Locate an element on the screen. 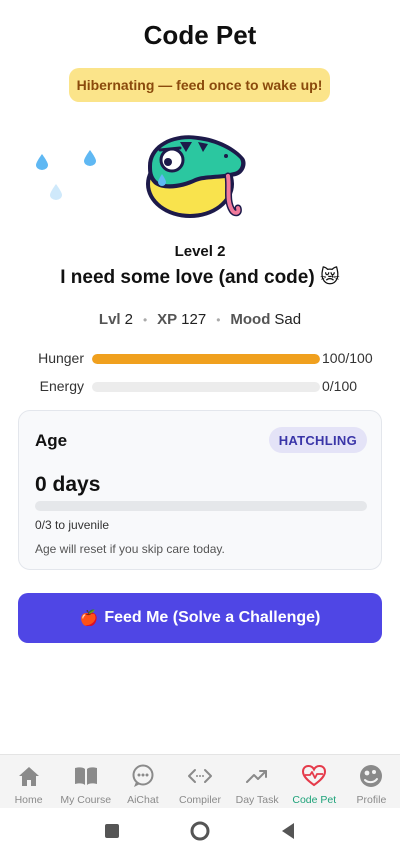 This screenshot has width=400, height=854. level-key: Lvl is located at coordinates (109, 319).